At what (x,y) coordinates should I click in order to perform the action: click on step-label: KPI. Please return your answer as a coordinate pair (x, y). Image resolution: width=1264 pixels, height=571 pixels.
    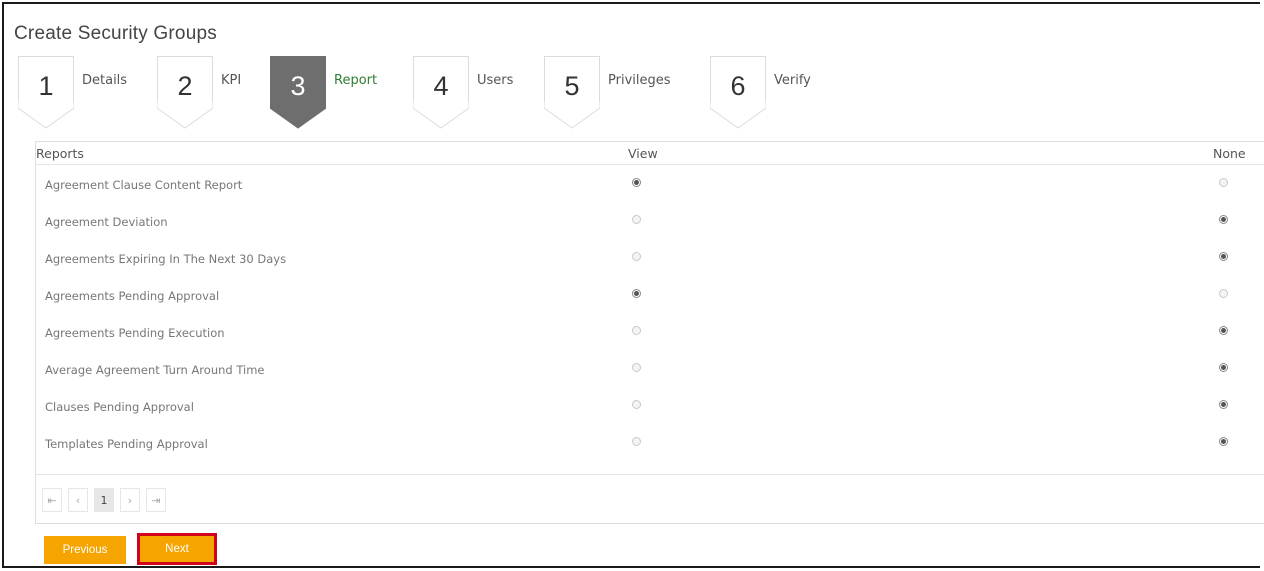
    Looking at the image, I should click on (231, 80).